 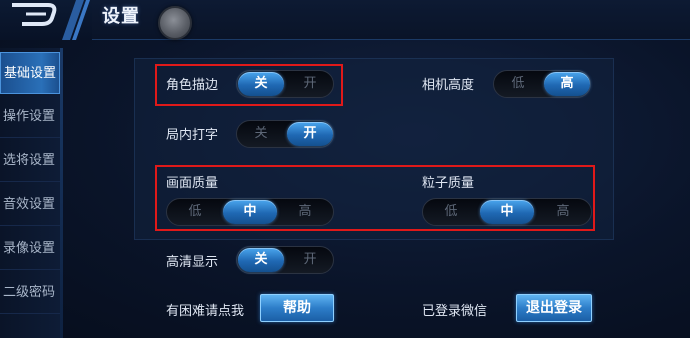 What do you see at coordinates (297, 308) in the screenshot?
I see `help-button: 帮助` at bounding box center [297, 308].